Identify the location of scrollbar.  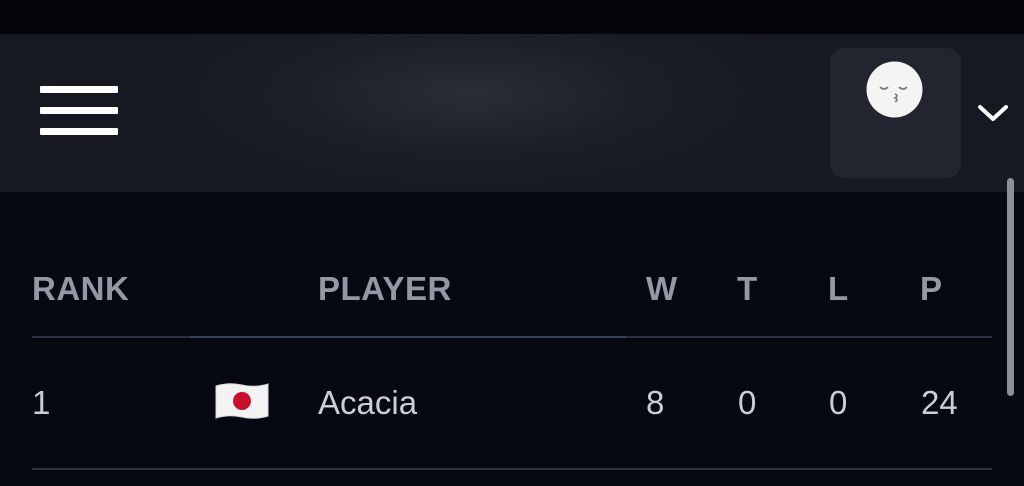
(1010, 287).